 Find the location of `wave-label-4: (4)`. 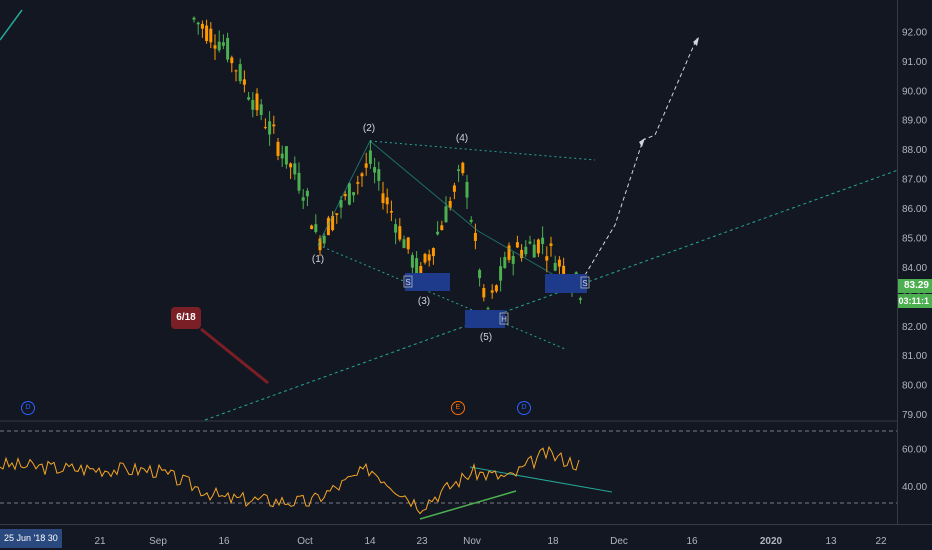

wave-label-4: (4) is located at coordinates (462, 138).